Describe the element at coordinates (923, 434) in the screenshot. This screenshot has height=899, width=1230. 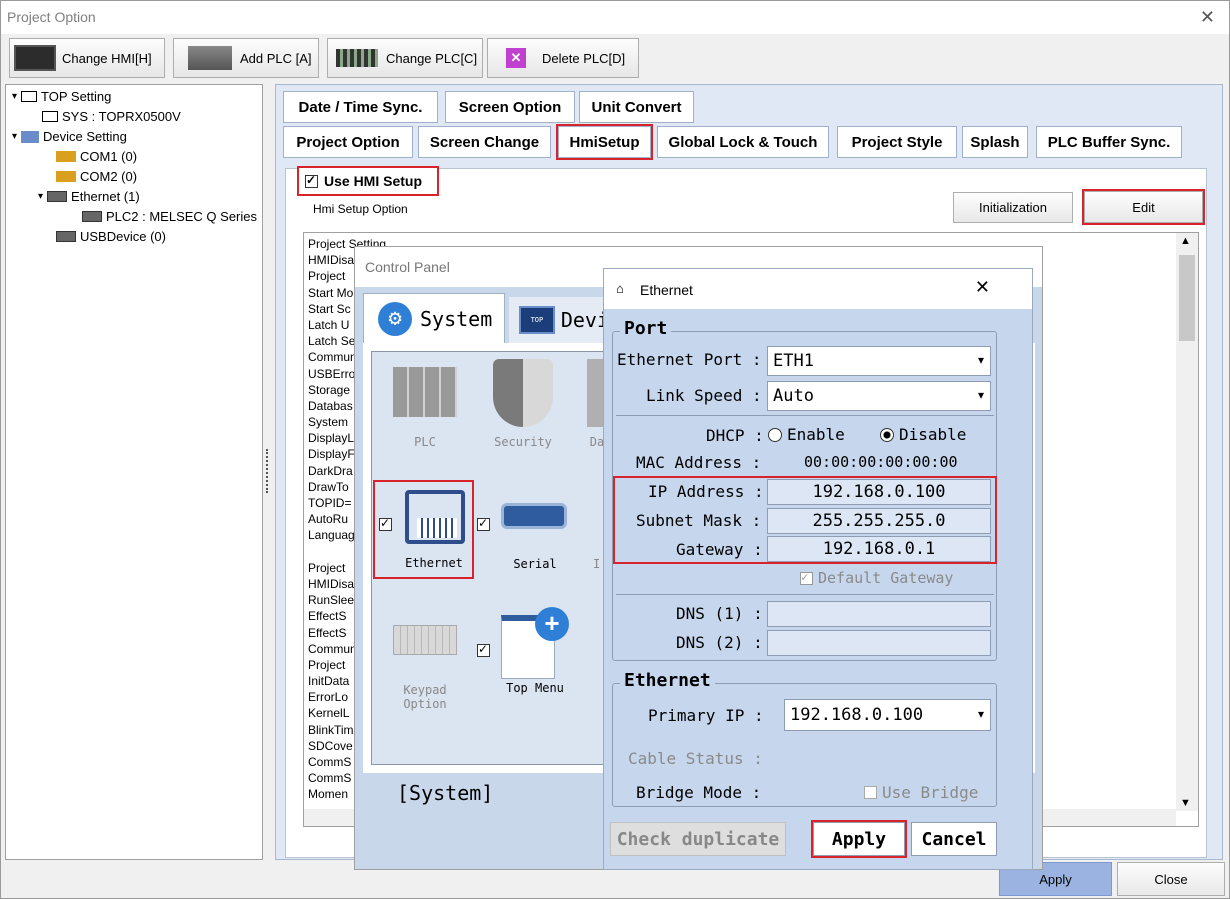
I see `dhcp-disable-radio: Disable` at that location.